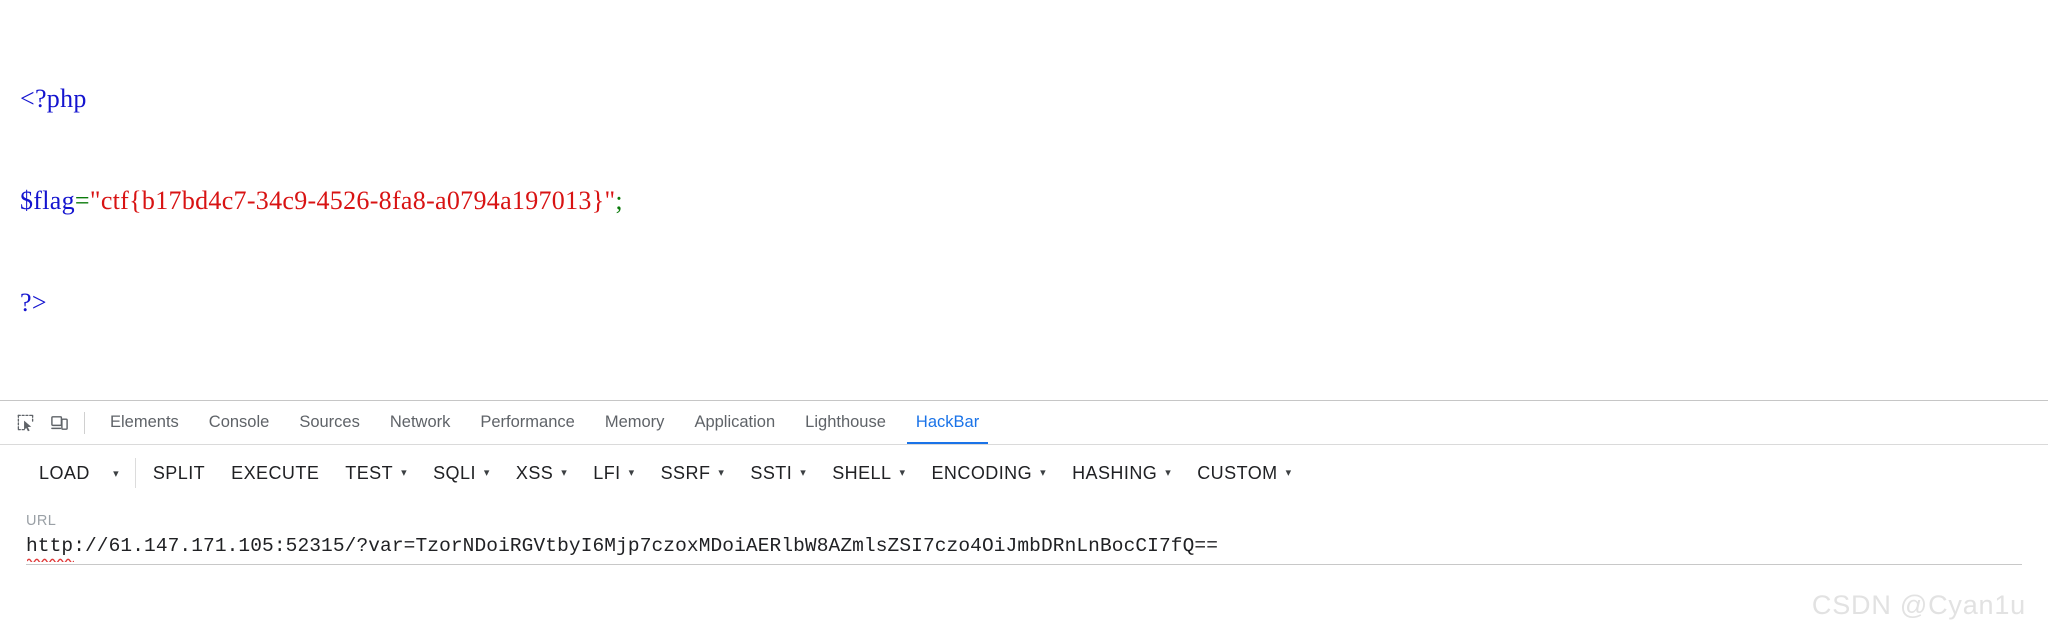 This screenshot has width=2048, height=635. What do you see at coordinates (534, 472) in the screenshot?
I see `button-label: XSS` at bounding box center [534, 472].